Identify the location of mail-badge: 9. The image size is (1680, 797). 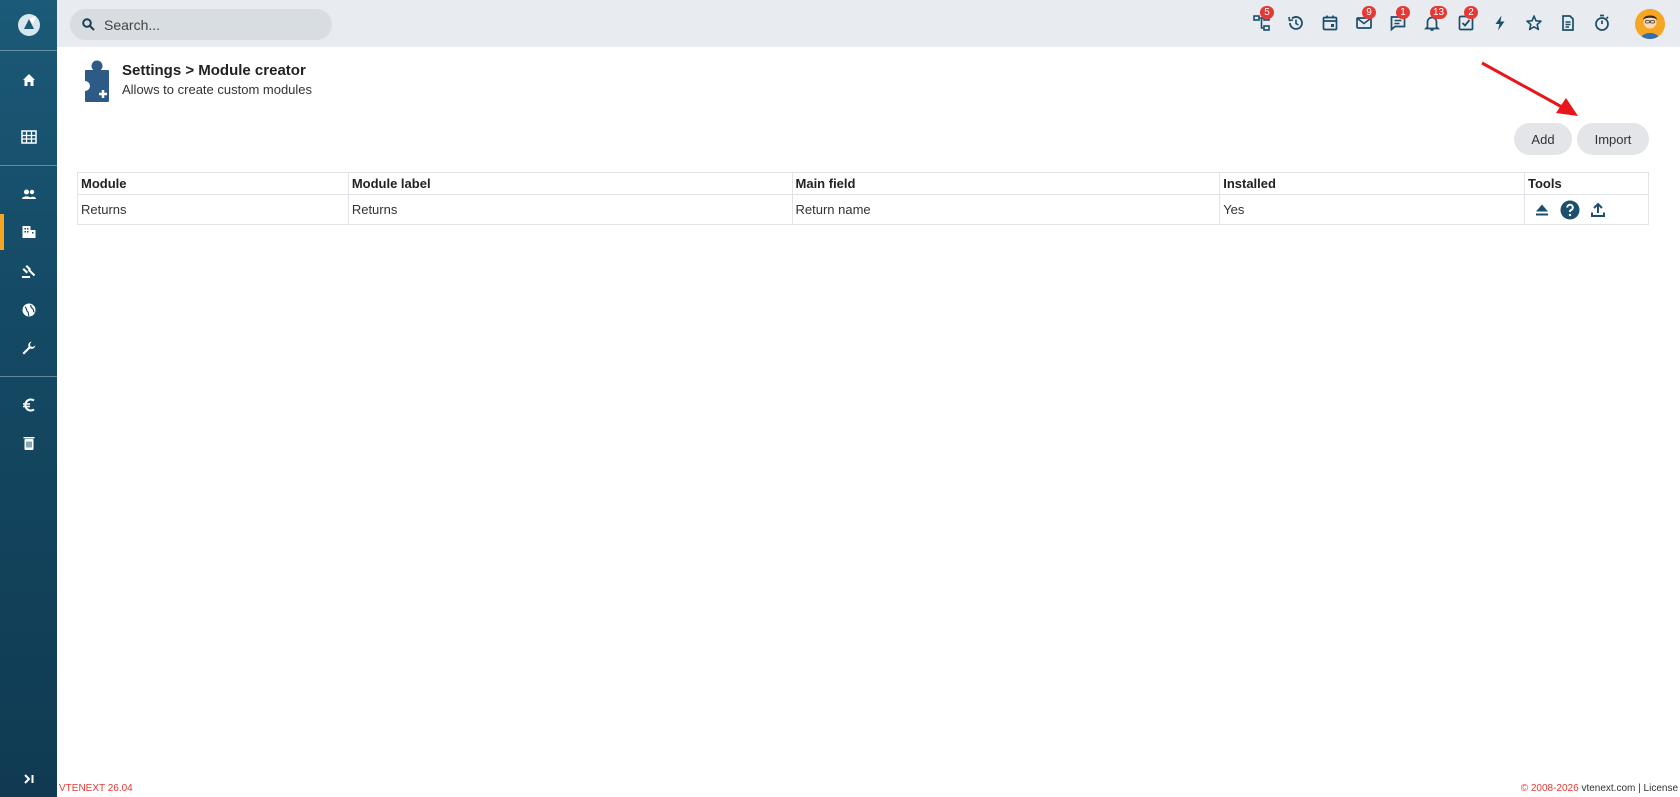
(1369, 12).